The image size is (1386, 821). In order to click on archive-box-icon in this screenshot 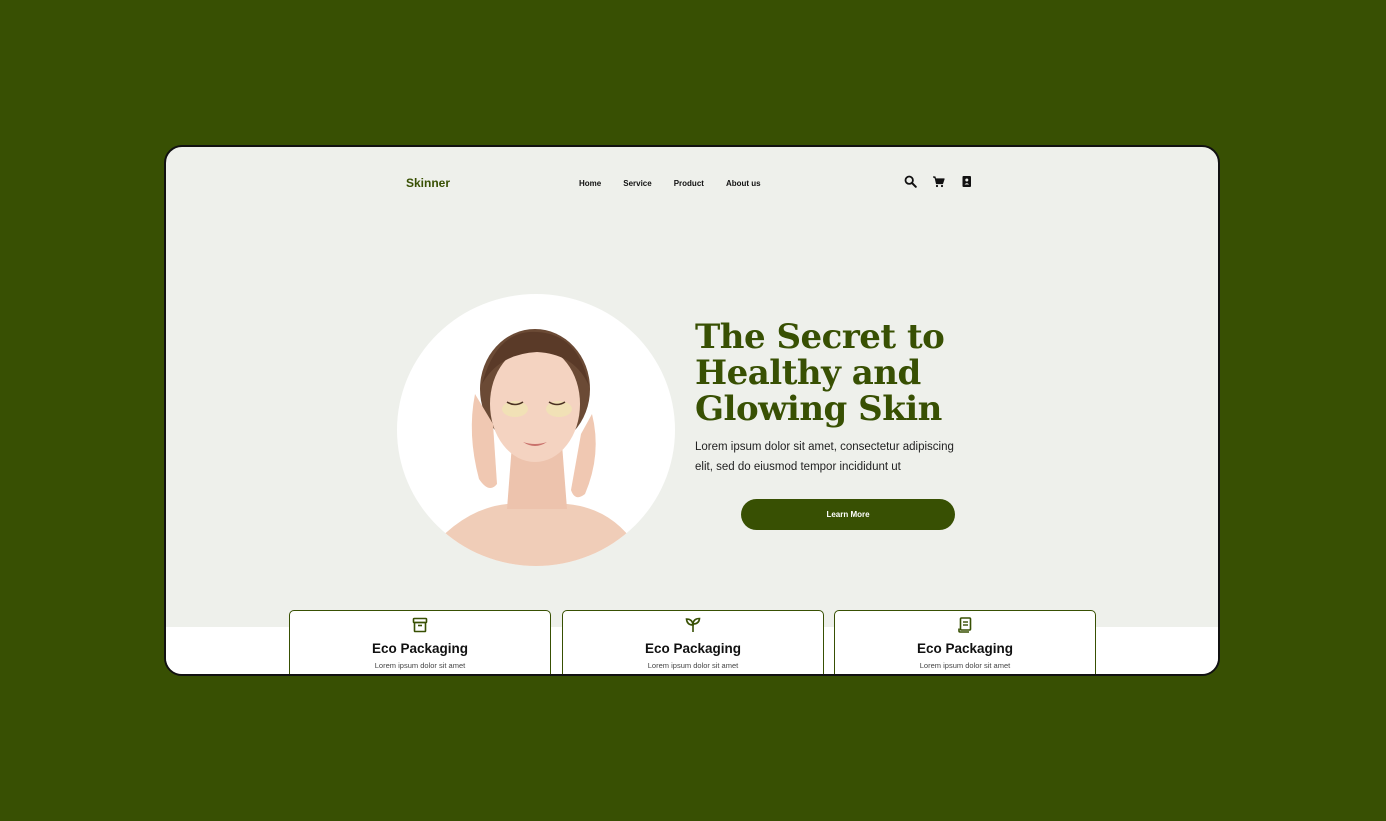, I will do `click(420, 625)`.